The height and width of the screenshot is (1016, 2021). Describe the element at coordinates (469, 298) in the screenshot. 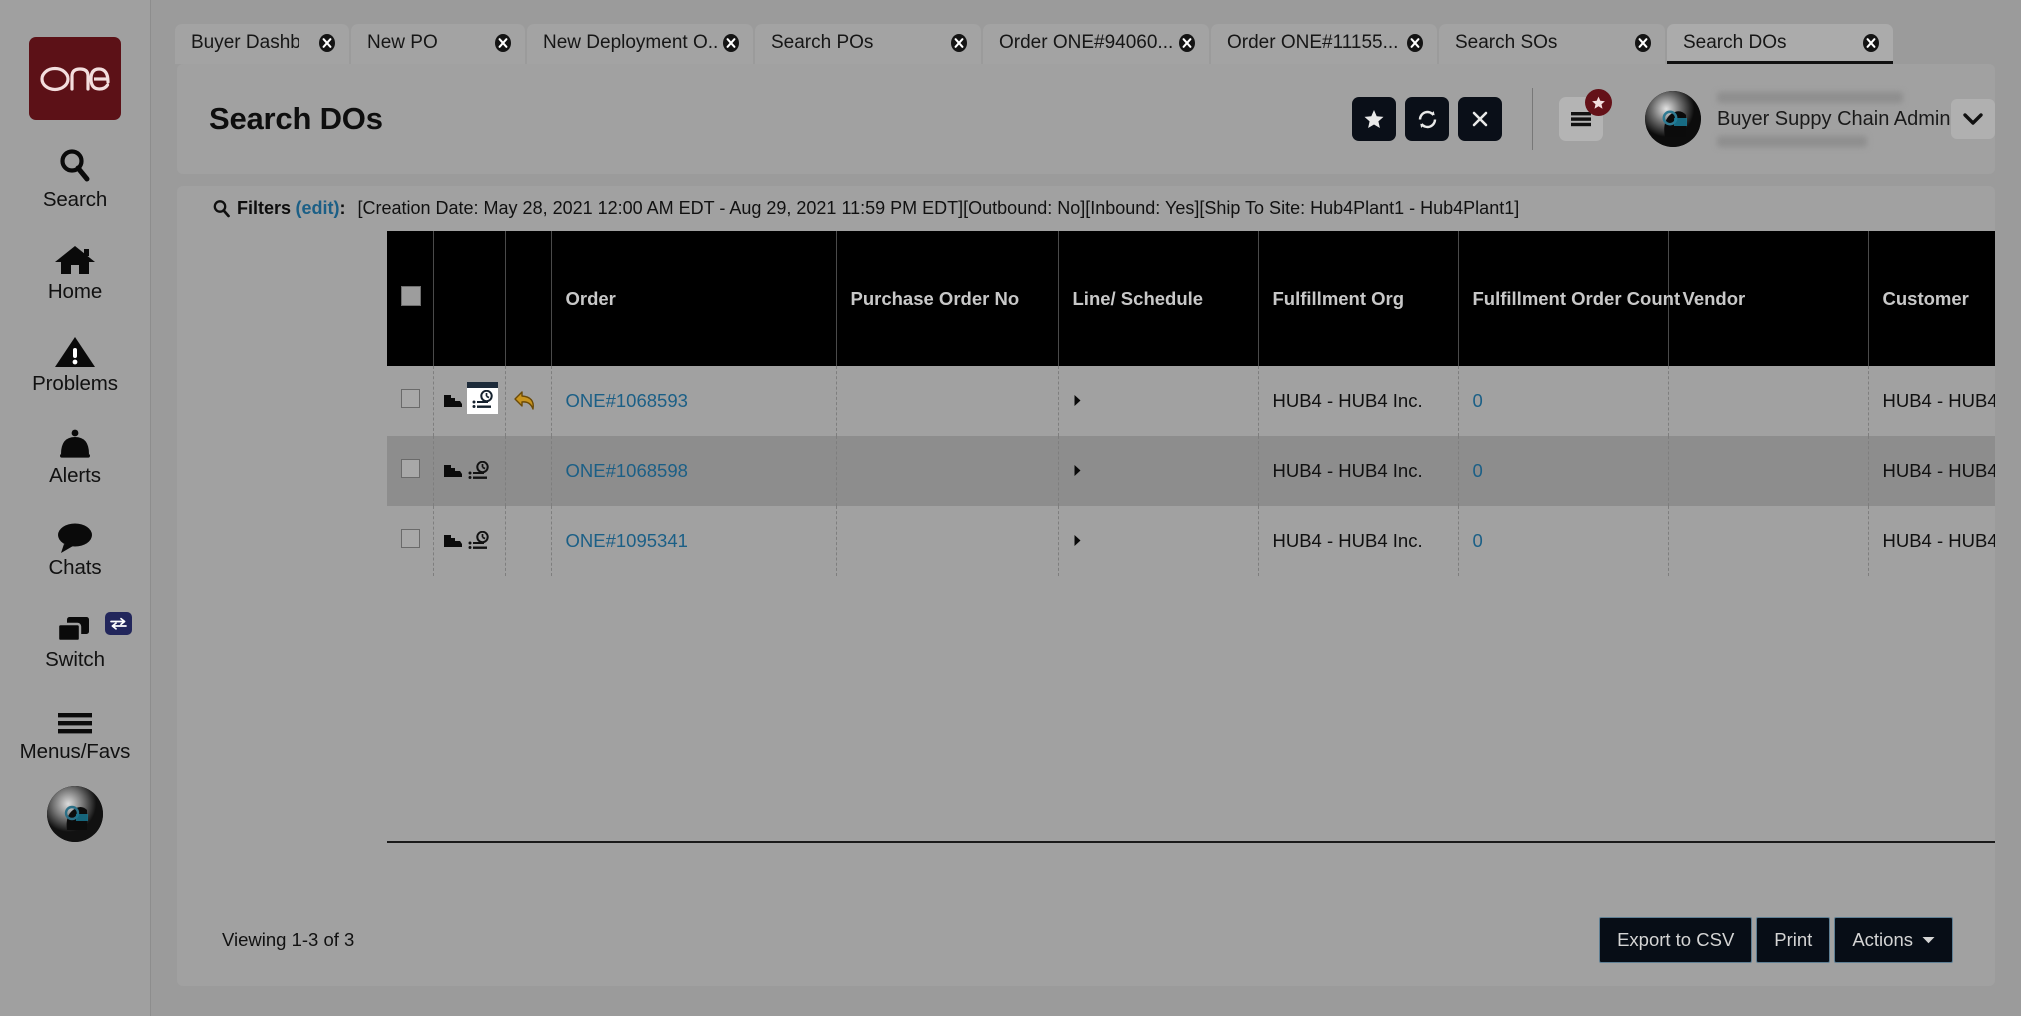

I see `column-header-icons` at that location.